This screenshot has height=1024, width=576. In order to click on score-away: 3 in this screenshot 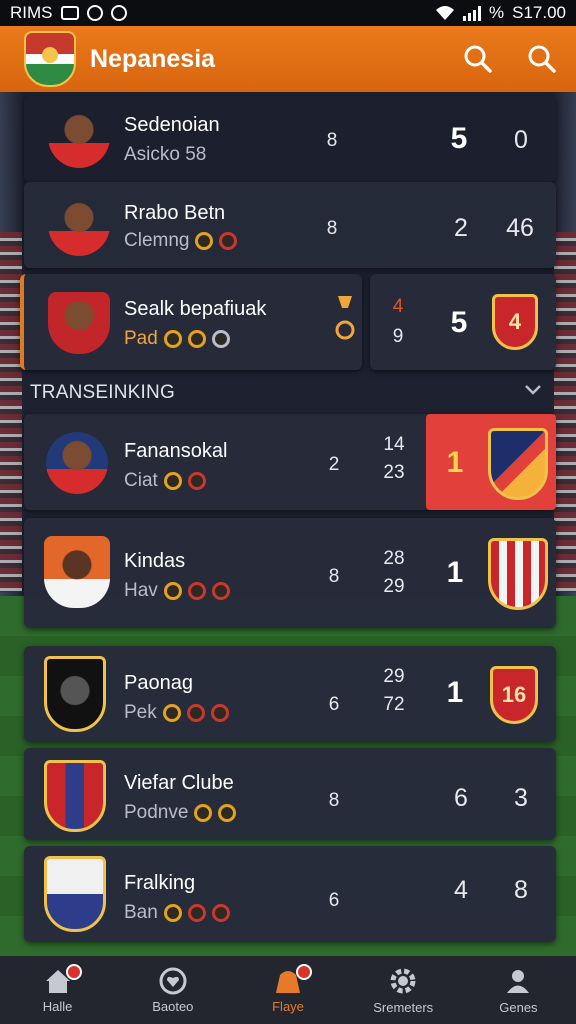, I will do `click(521, 798)`.